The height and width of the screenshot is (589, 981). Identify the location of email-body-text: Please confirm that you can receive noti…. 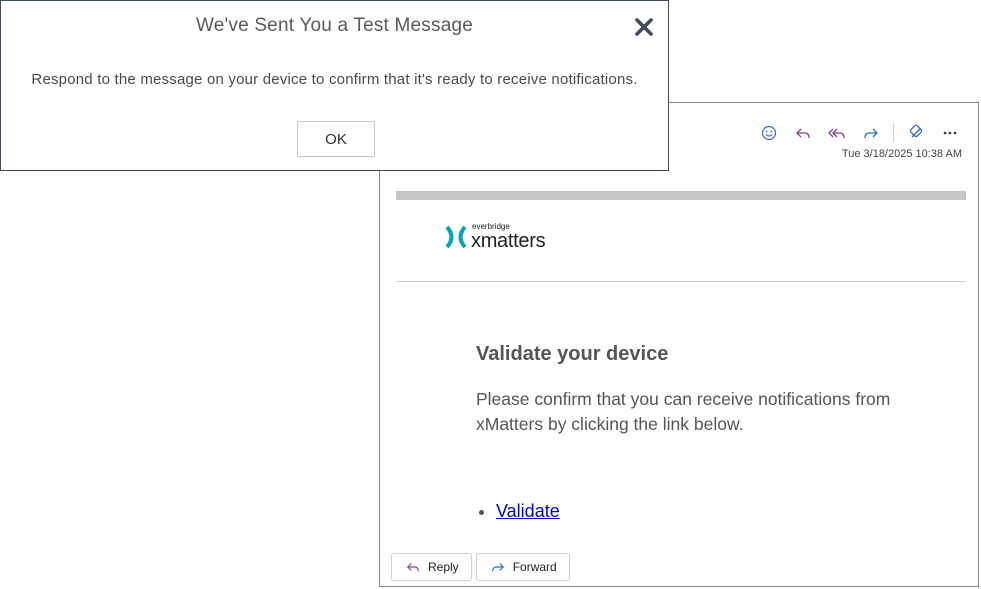
(683, 411).